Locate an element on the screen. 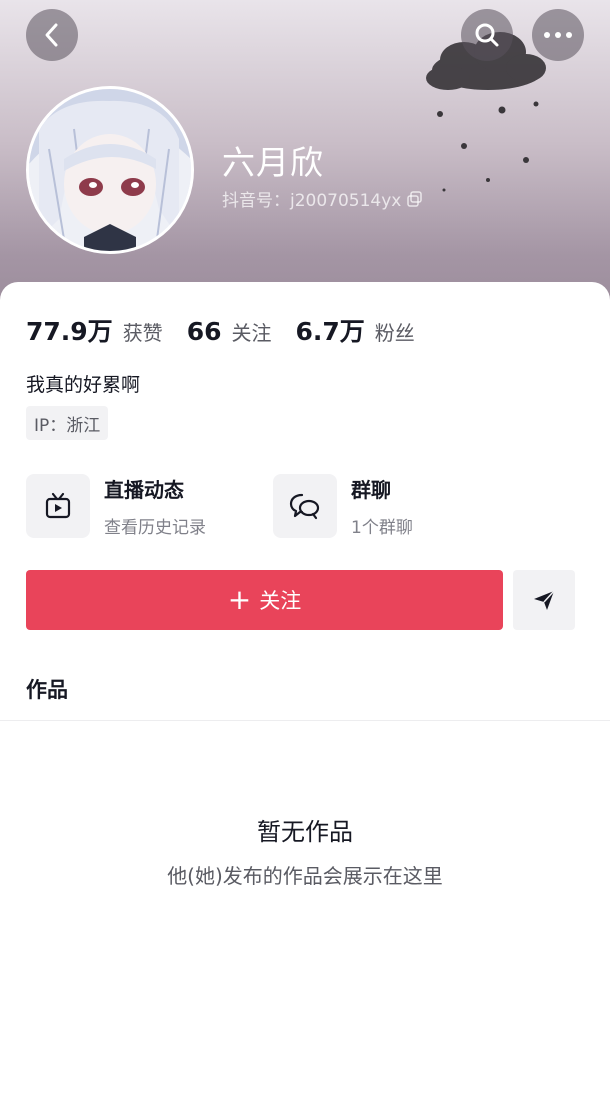  more-dots-icon is located at coordinates (558, 35).